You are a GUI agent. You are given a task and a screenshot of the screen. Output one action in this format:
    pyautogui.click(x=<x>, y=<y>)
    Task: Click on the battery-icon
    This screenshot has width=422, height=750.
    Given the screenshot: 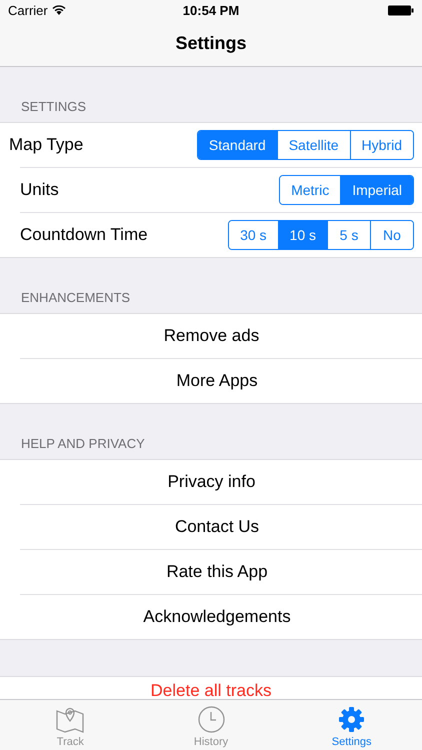 What is the action you would take?
    pyautogui.click(x=401, y=10)
    